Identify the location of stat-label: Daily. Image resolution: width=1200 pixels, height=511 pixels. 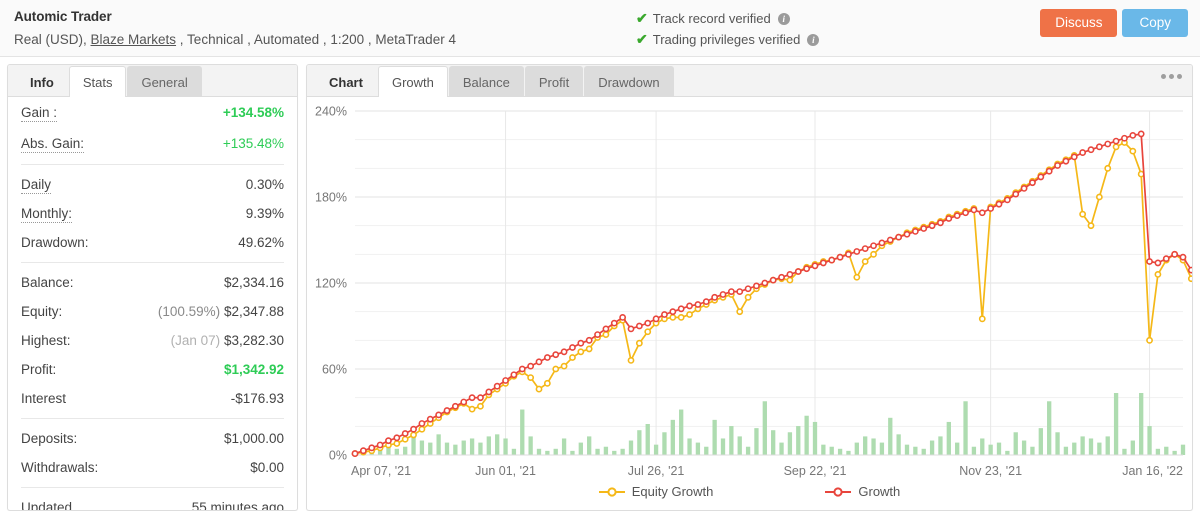
(36, 185).